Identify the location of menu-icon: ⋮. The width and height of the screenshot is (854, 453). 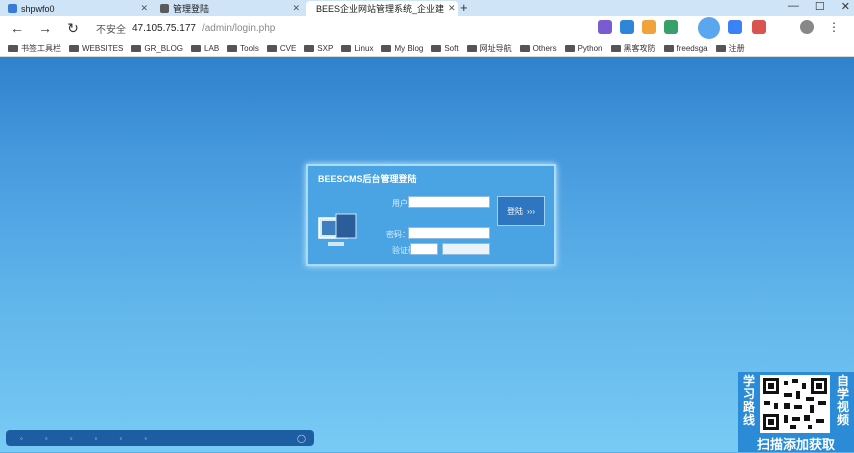
(835, 27).